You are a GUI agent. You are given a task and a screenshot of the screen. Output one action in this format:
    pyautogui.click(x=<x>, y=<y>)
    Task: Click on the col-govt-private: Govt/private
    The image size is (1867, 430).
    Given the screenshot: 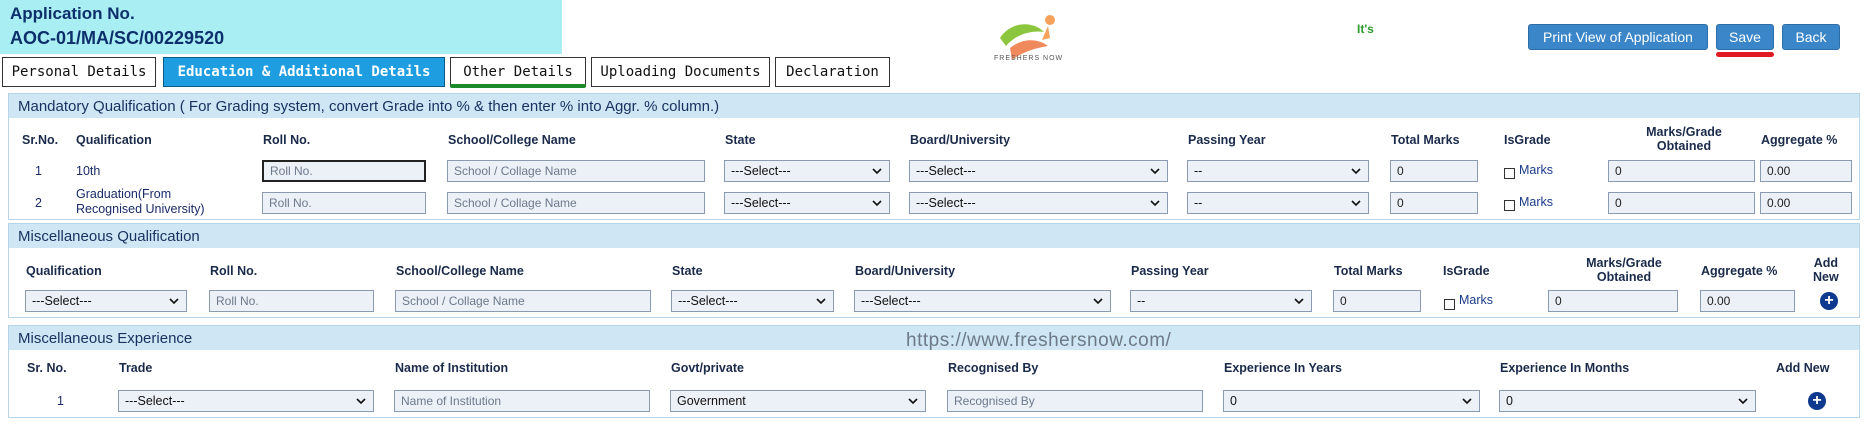 What is the action you would take?
    pyautogui.click(x=707, y=368)
    